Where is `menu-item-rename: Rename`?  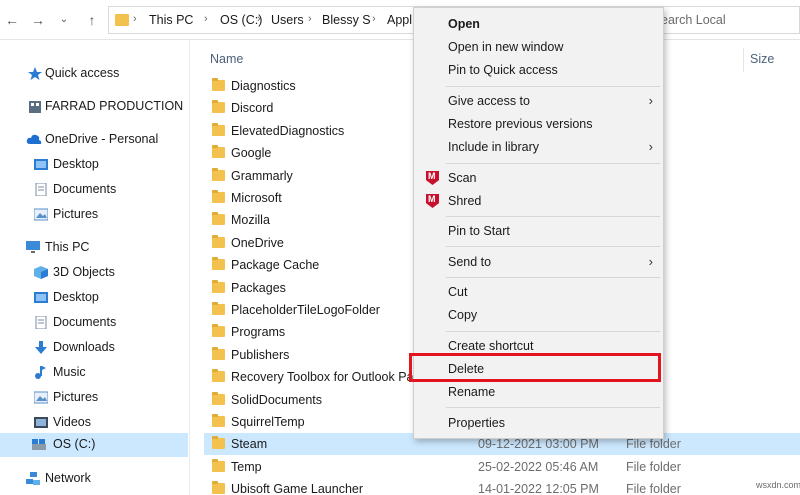
menu-item-rename: Rename is located at coordinates (538, 392).